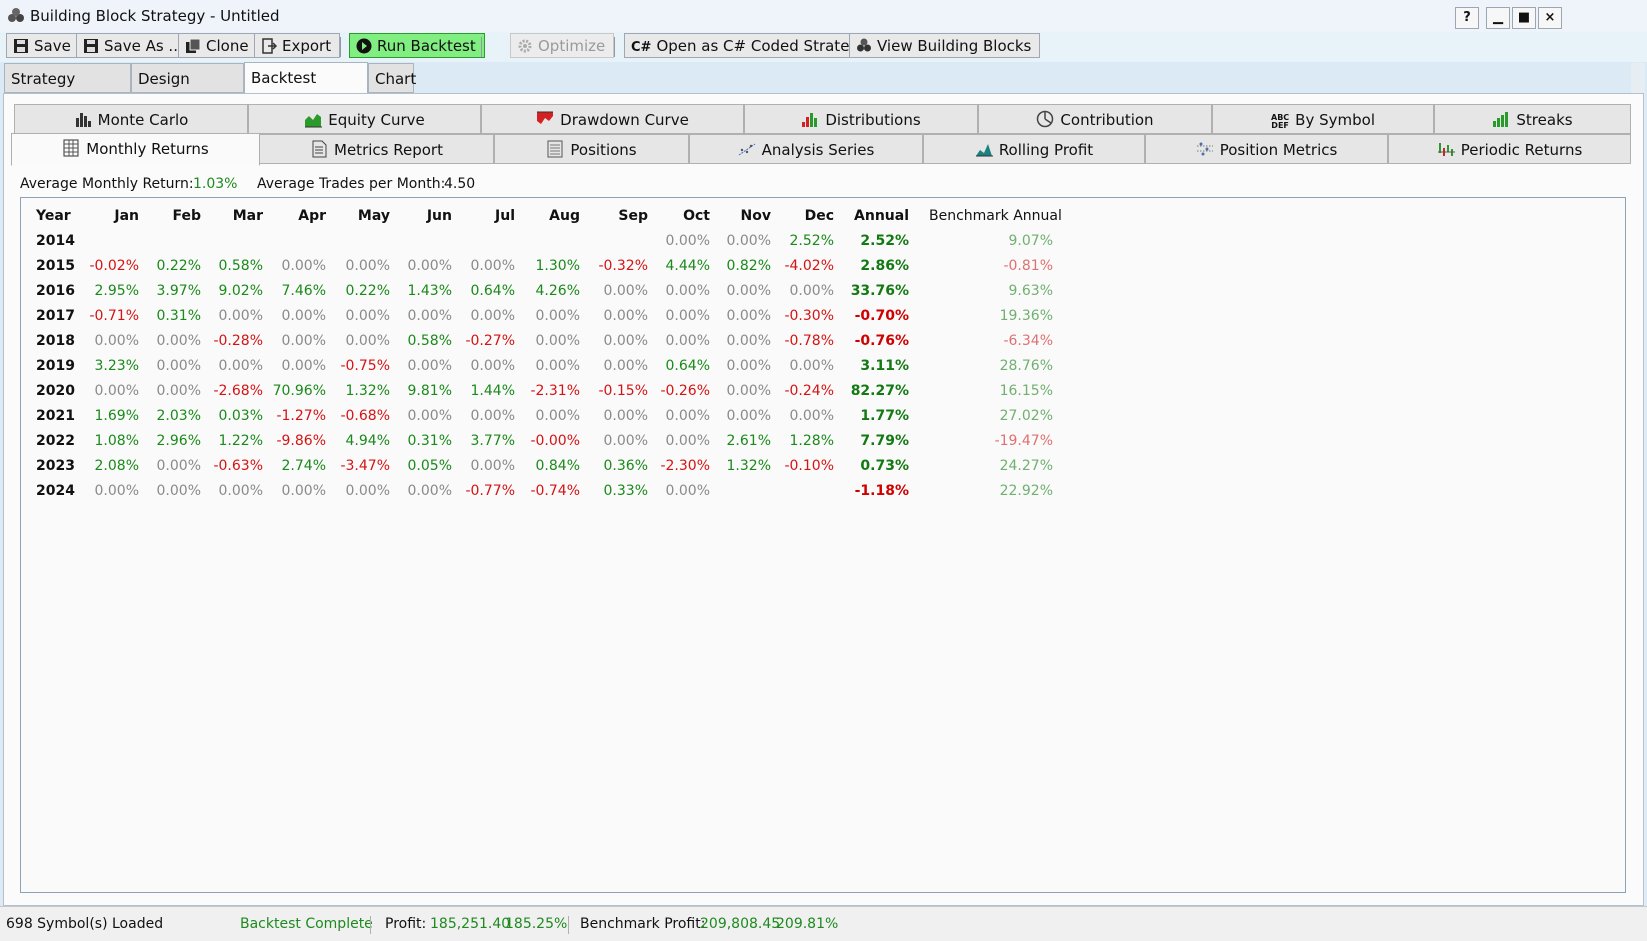  I want to click on tab-rolling-profit: Rolling Profit, so click(1034, 149).